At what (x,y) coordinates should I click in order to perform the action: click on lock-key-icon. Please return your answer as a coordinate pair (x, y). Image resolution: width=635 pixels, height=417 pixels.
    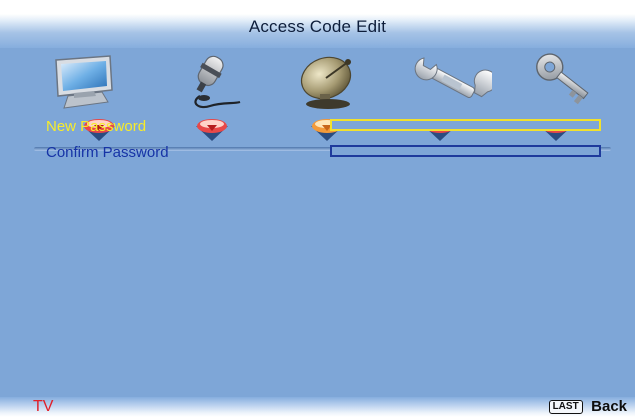
    Looking at the image, I should click on (562, 82).